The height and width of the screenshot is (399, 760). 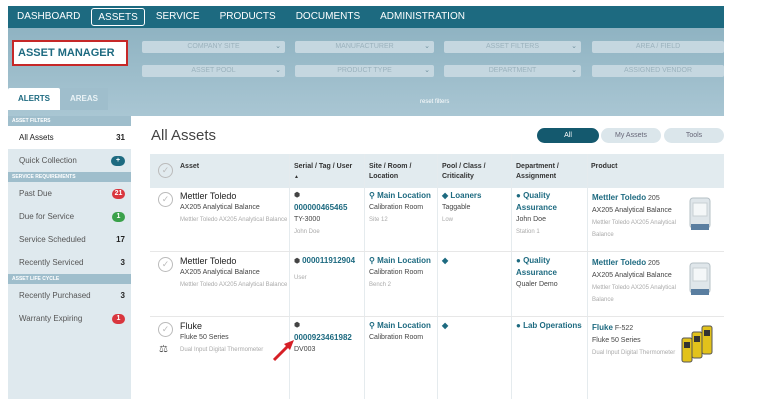 I want to click on thermometer-product-image, so click(x=697, y=344).